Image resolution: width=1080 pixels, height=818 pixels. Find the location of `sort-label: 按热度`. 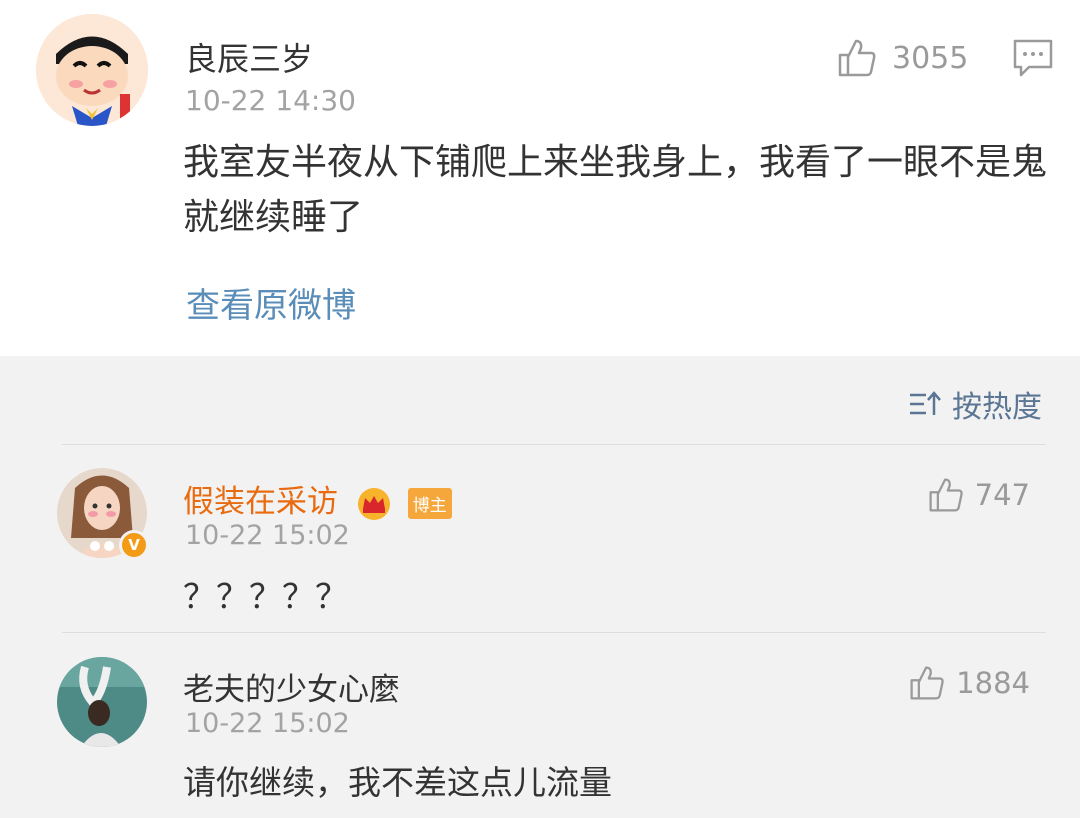

sort-label: 按热度 is located at coordinates (997, 407).